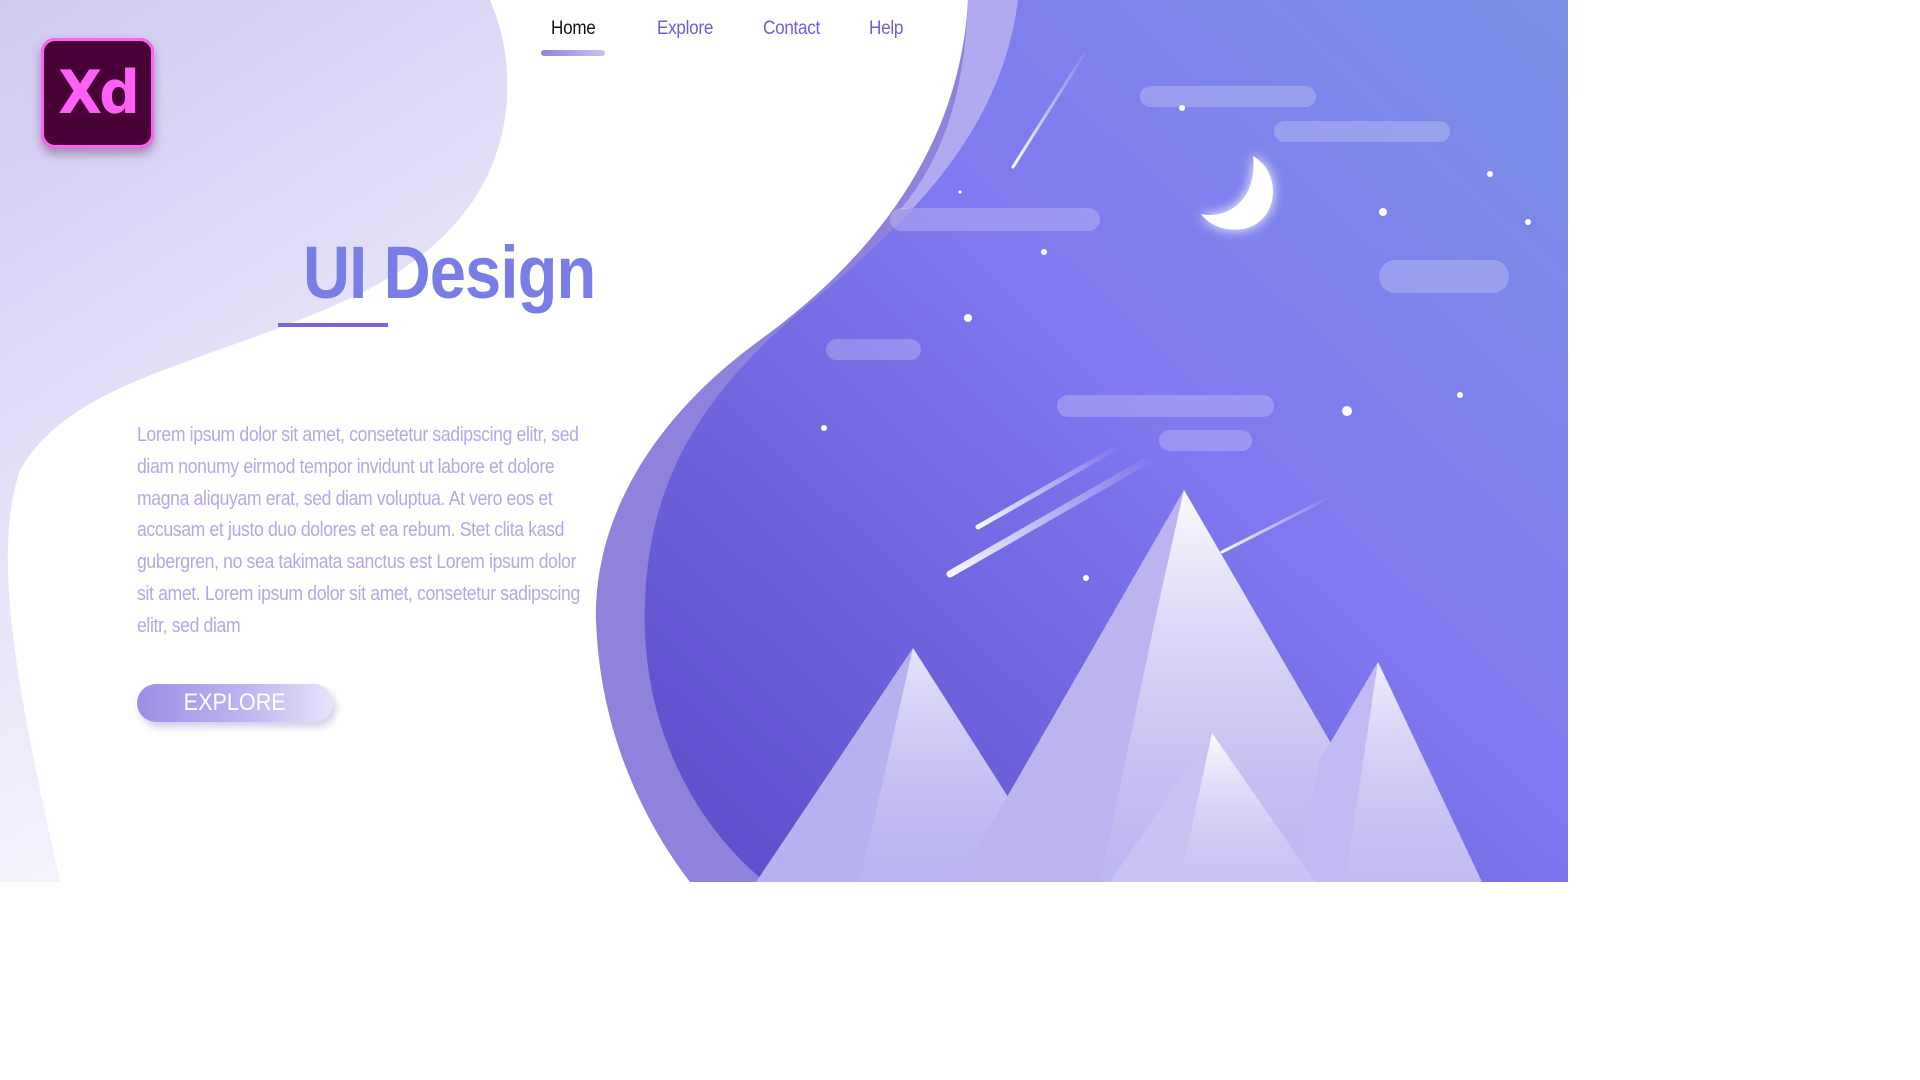 Image resolution: width=1920 pixels, height=1080 pixels. Describe the element at coordinates (573, 53) in the screenshot. I see `active-nav-indicator` at that location.